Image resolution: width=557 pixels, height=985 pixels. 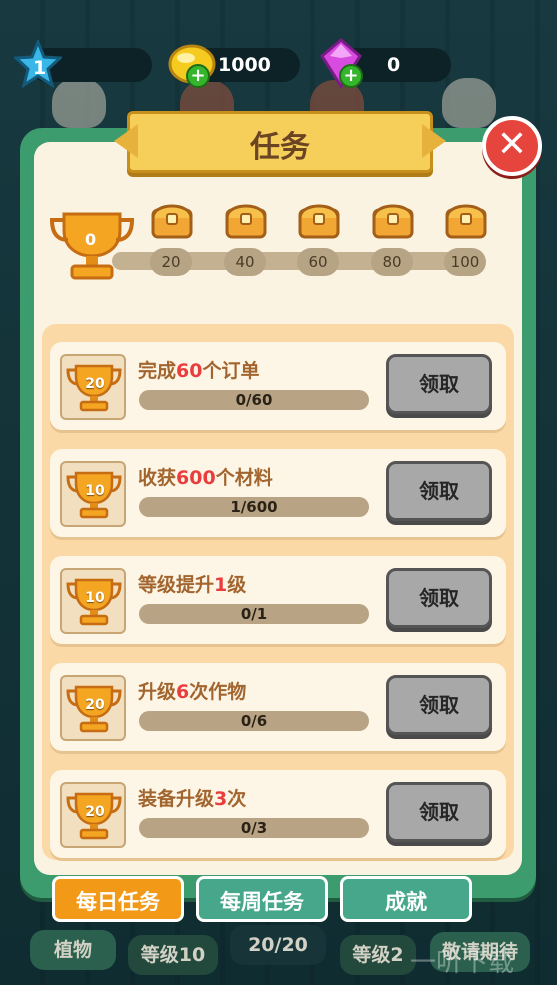 I want to click on add-gem-button: +, so click(x=351, y=76).